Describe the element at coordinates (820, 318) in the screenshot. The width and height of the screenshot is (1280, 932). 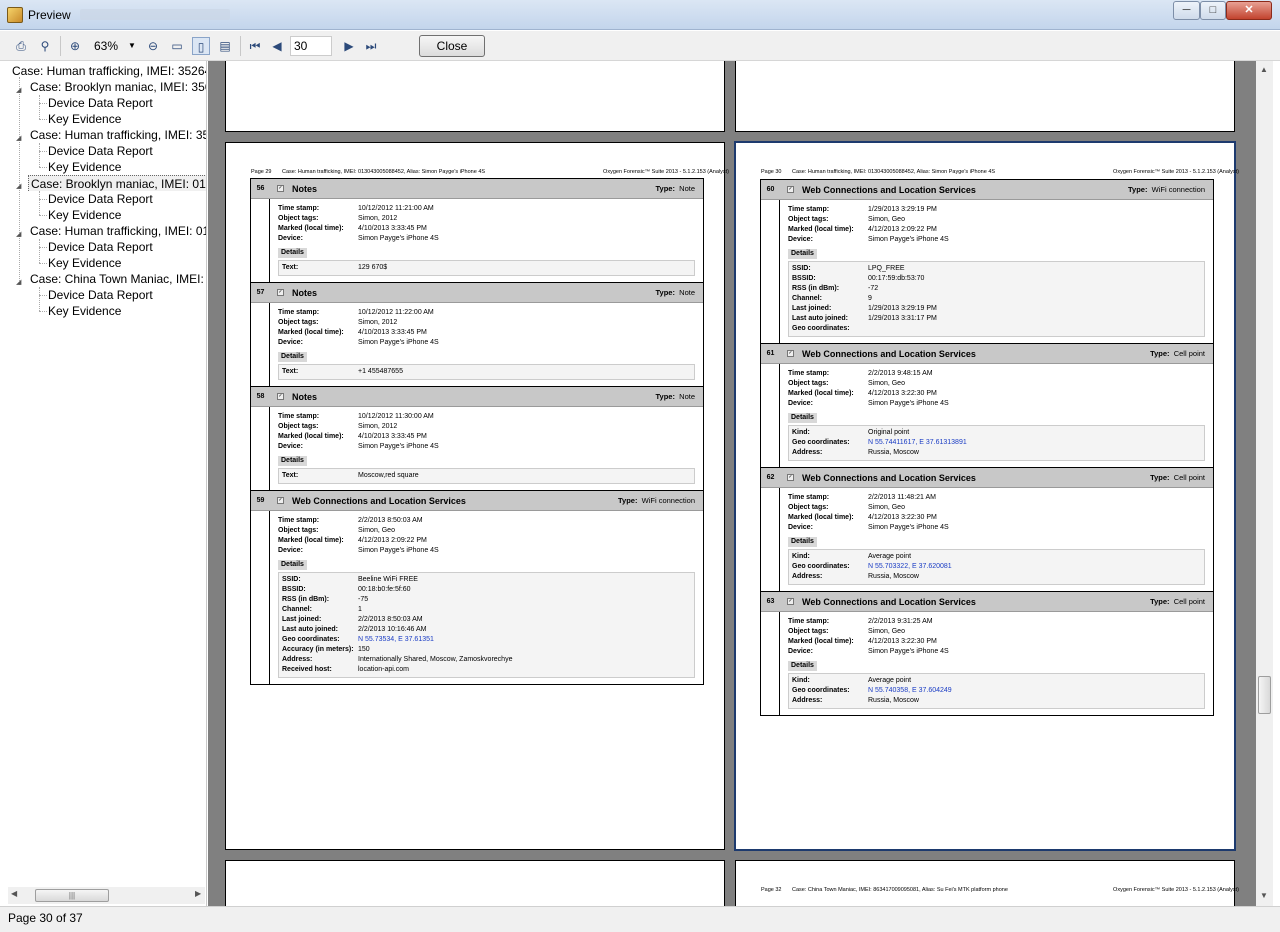
I see `detail-key: Last auto joined:` at that location.